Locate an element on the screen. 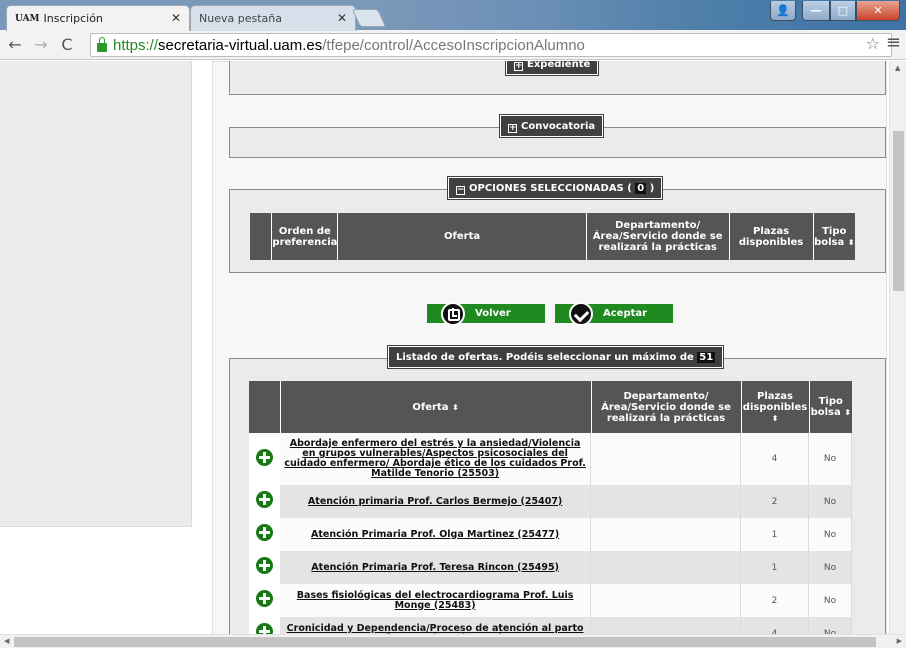  maximize-button: □ is located at coordinates (843, 11).